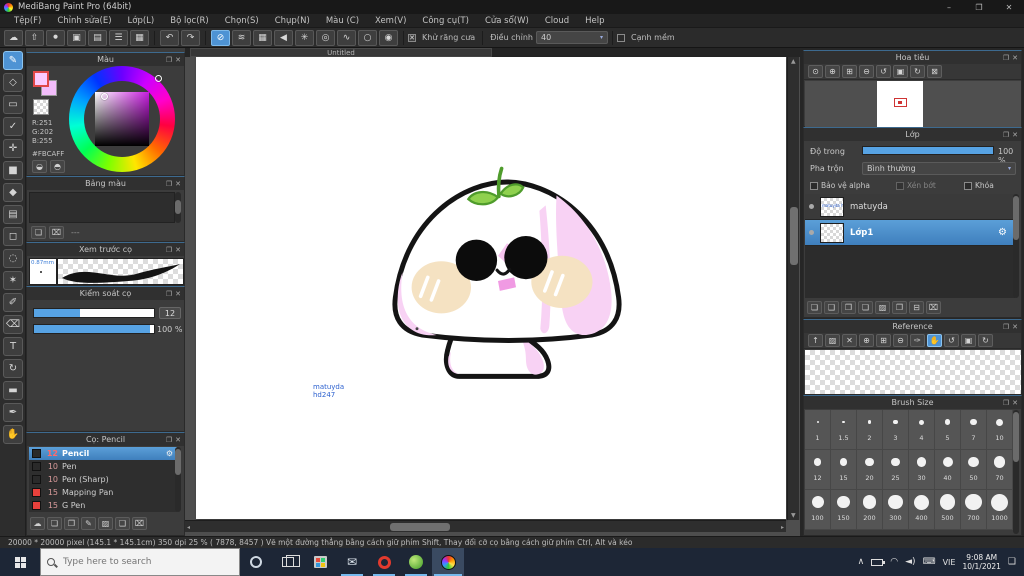 The width and height of the screenshot is (1024, 576). I want to click on eyedropper-button: ✑, so click(917, 340).